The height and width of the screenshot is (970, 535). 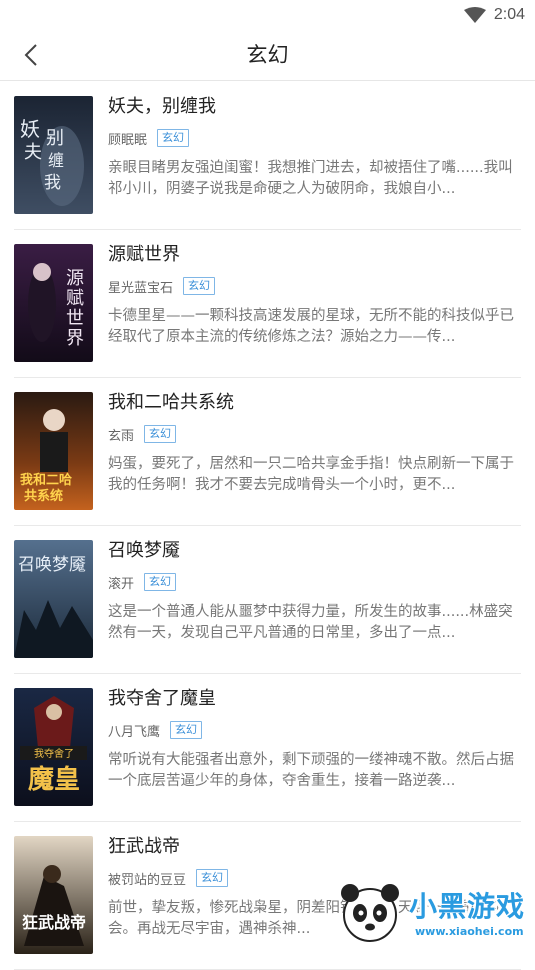 I want to click on book-cover: 我和二哈 共系统, so click(x=53, y=451).